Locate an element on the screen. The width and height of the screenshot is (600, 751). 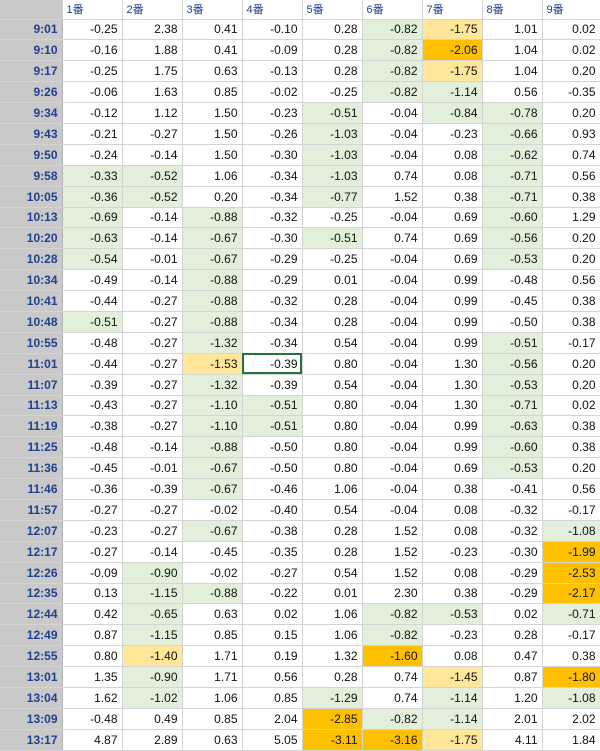
data-cell: 0.54 is located at coordinates (332, 343).